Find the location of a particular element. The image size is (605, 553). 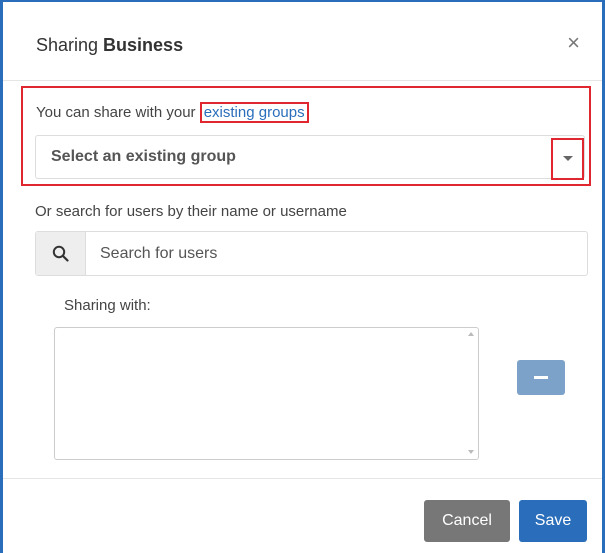

scroll-up-icon is located at coordinates (471, 334).